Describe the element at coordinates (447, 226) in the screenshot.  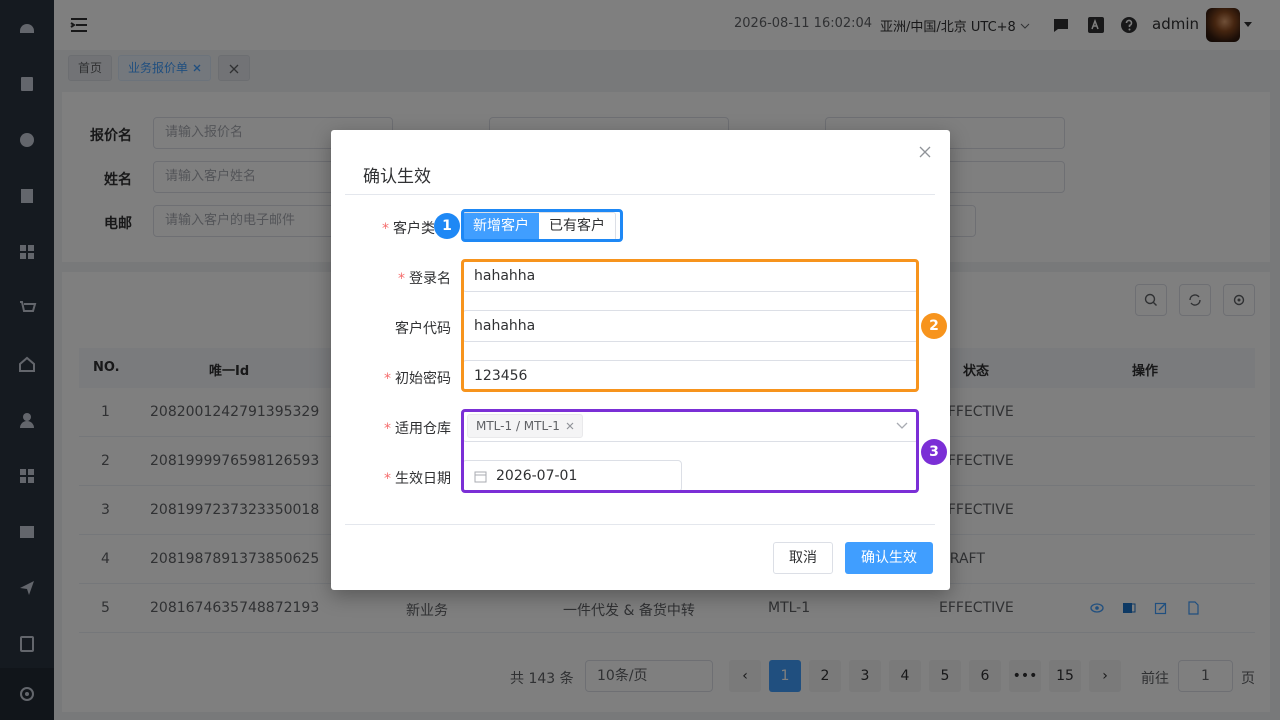
I see `annotation-badge-1: 1` at that location.